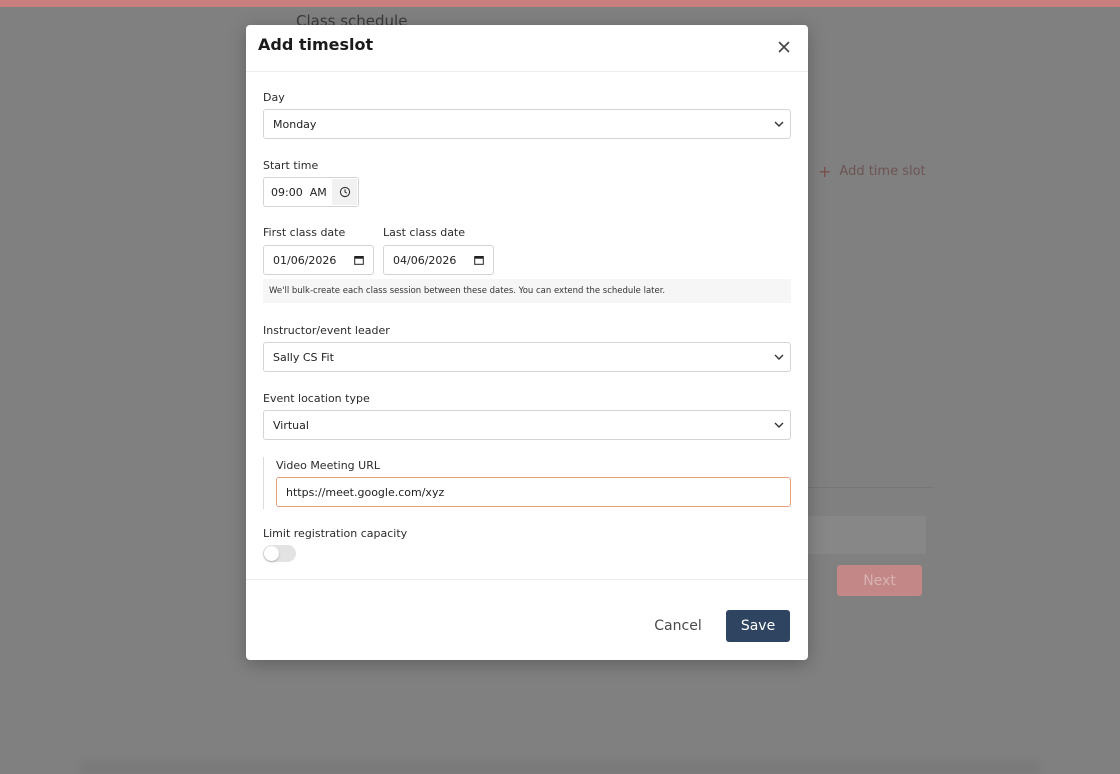 The image size is (1120, 774). What do you see at coordinates (560, 3) in the screenshot?
I see `top-accent-bar` at bounding box center [560, 3].